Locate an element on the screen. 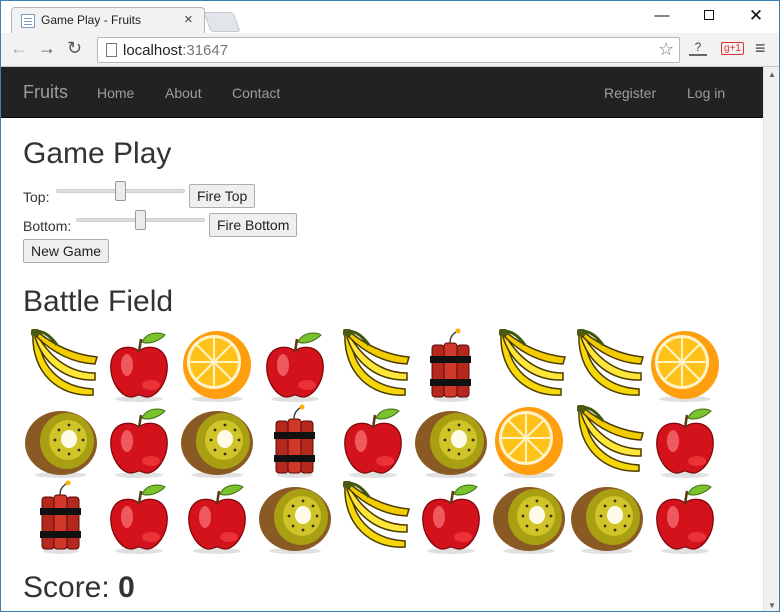 Image resolution: width=780 pixels, height=612 pixels. maximize-button is located at coordinates (709, 16).